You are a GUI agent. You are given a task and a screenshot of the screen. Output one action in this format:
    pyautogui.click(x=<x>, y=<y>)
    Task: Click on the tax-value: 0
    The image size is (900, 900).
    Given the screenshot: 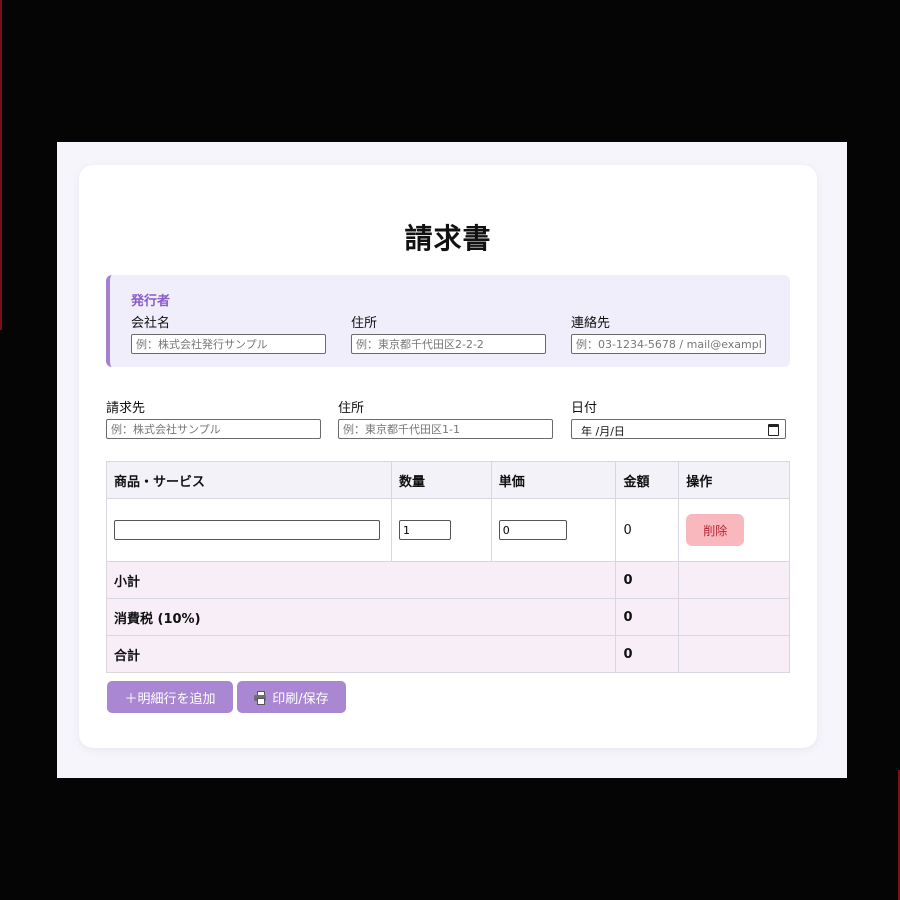 What is the action you would take?
    pyautogui.click(x=647, y=617)
    